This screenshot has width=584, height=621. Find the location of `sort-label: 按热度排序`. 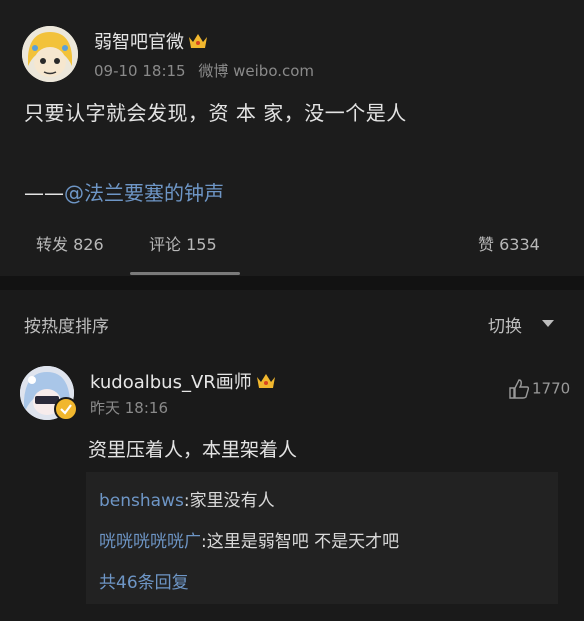

sort-label: 按热度排序 is located at coordinates (66, 327).